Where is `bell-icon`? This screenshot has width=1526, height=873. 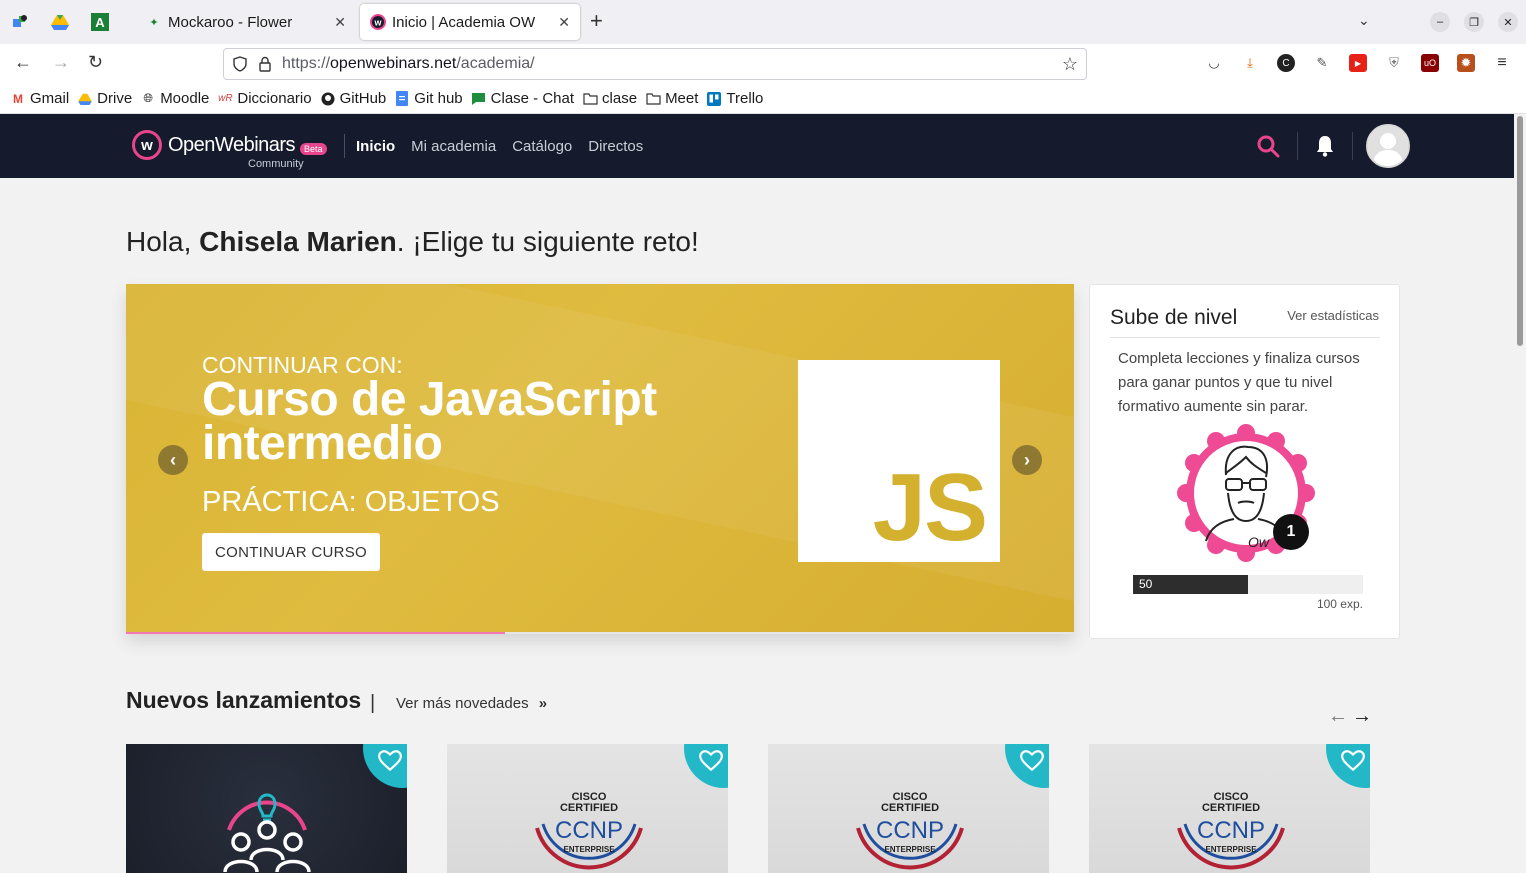 bell-icon is located at coordinates (1325, 146).